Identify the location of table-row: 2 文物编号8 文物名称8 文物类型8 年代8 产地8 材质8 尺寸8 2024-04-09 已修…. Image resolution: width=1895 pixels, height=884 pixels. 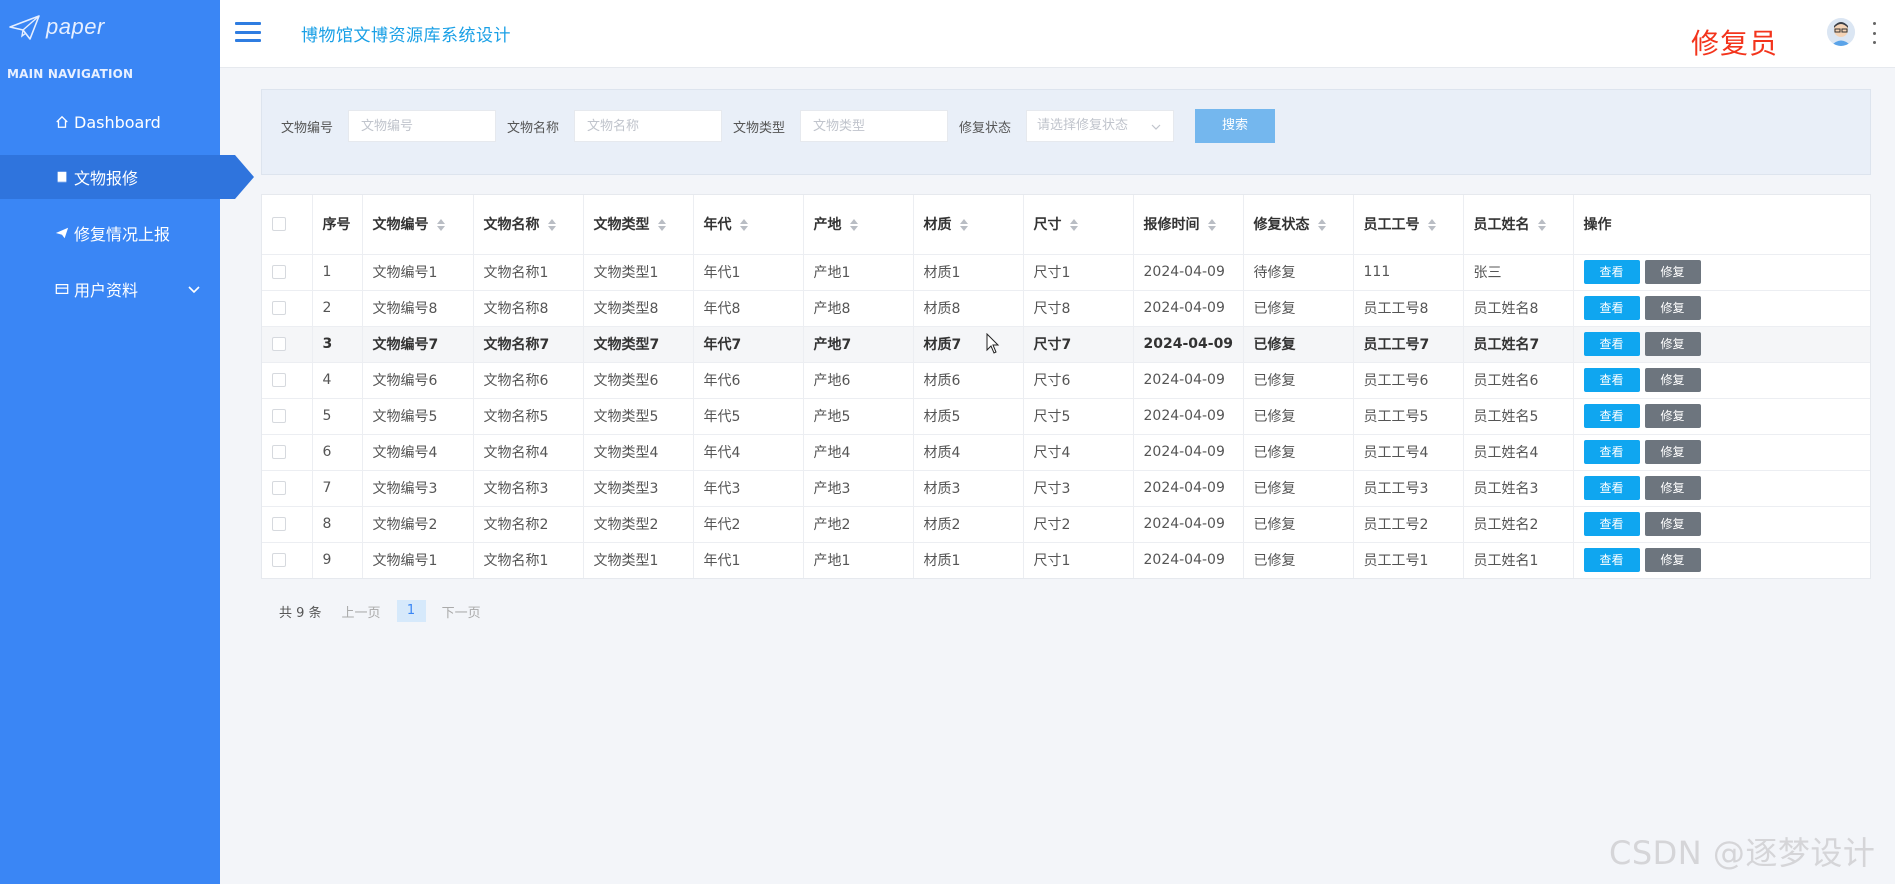
(1066, 308).